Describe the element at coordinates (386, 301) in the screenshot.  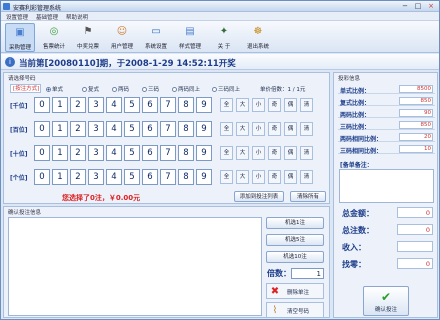
I see `confirm-bet-button: ✔ 确认投注` at that location.